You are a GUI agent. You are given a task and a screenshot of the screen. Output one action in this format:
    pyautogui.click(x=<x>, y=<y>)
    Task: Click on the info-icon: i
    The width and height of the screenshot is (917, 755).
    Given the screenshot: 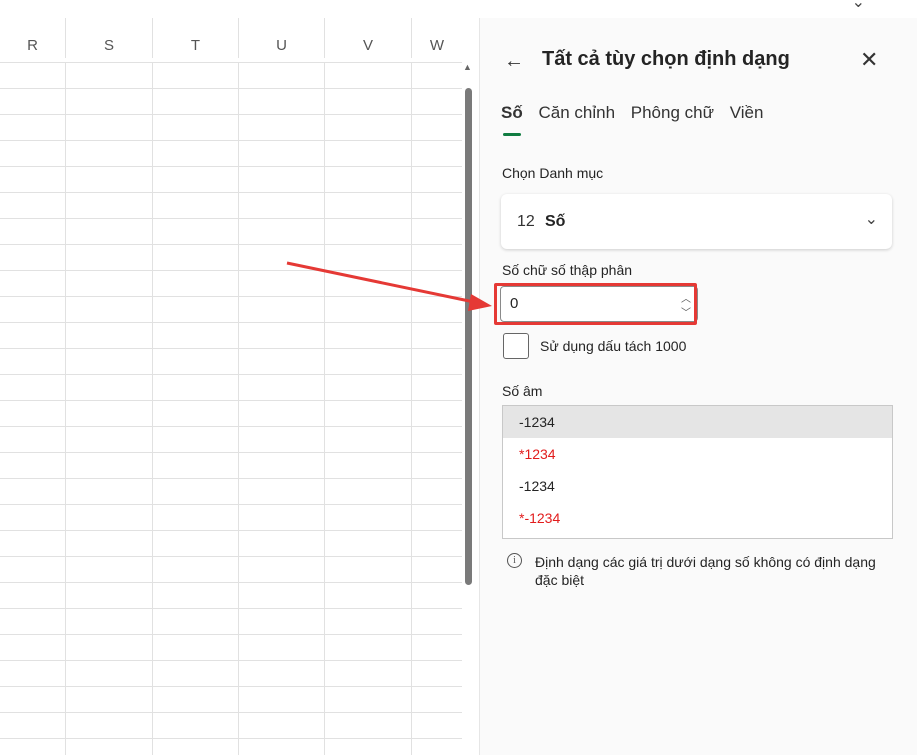 What is the action you would take?
    pyautogui.click(x=514, y=560)
    